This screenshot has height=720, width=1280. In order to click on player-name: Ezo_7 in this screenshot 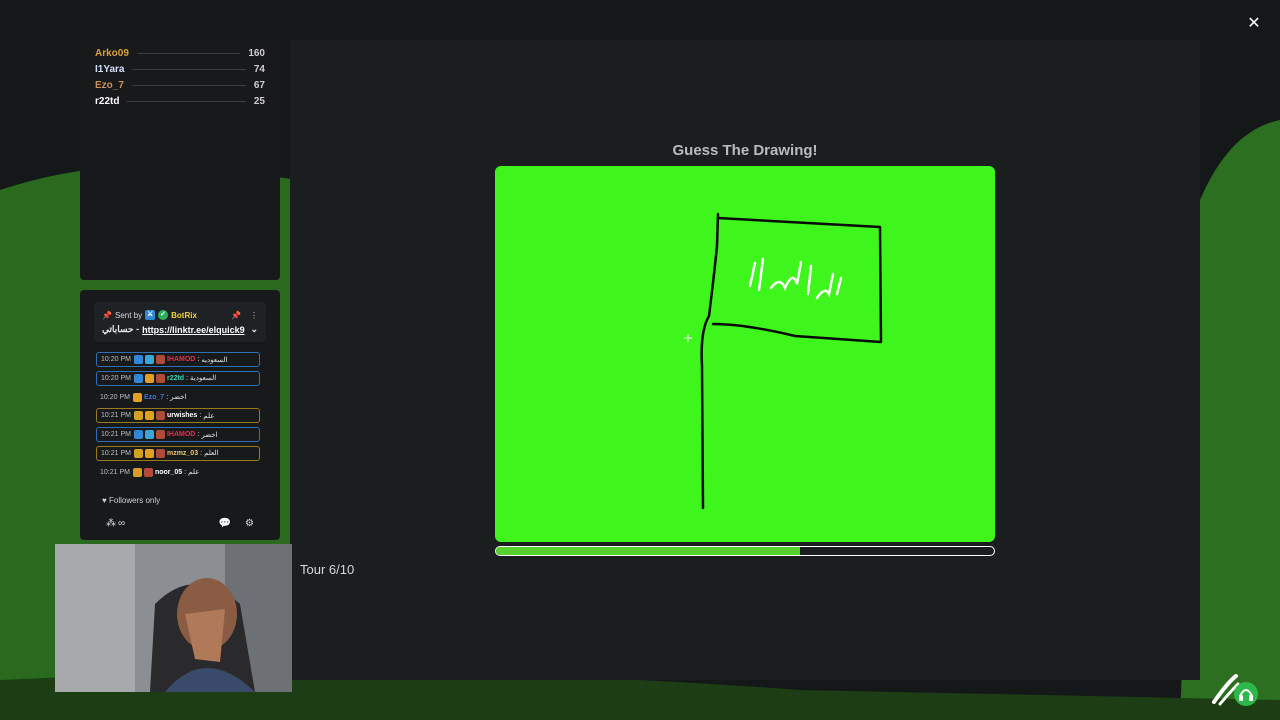, I will do `click(109, 85)`.